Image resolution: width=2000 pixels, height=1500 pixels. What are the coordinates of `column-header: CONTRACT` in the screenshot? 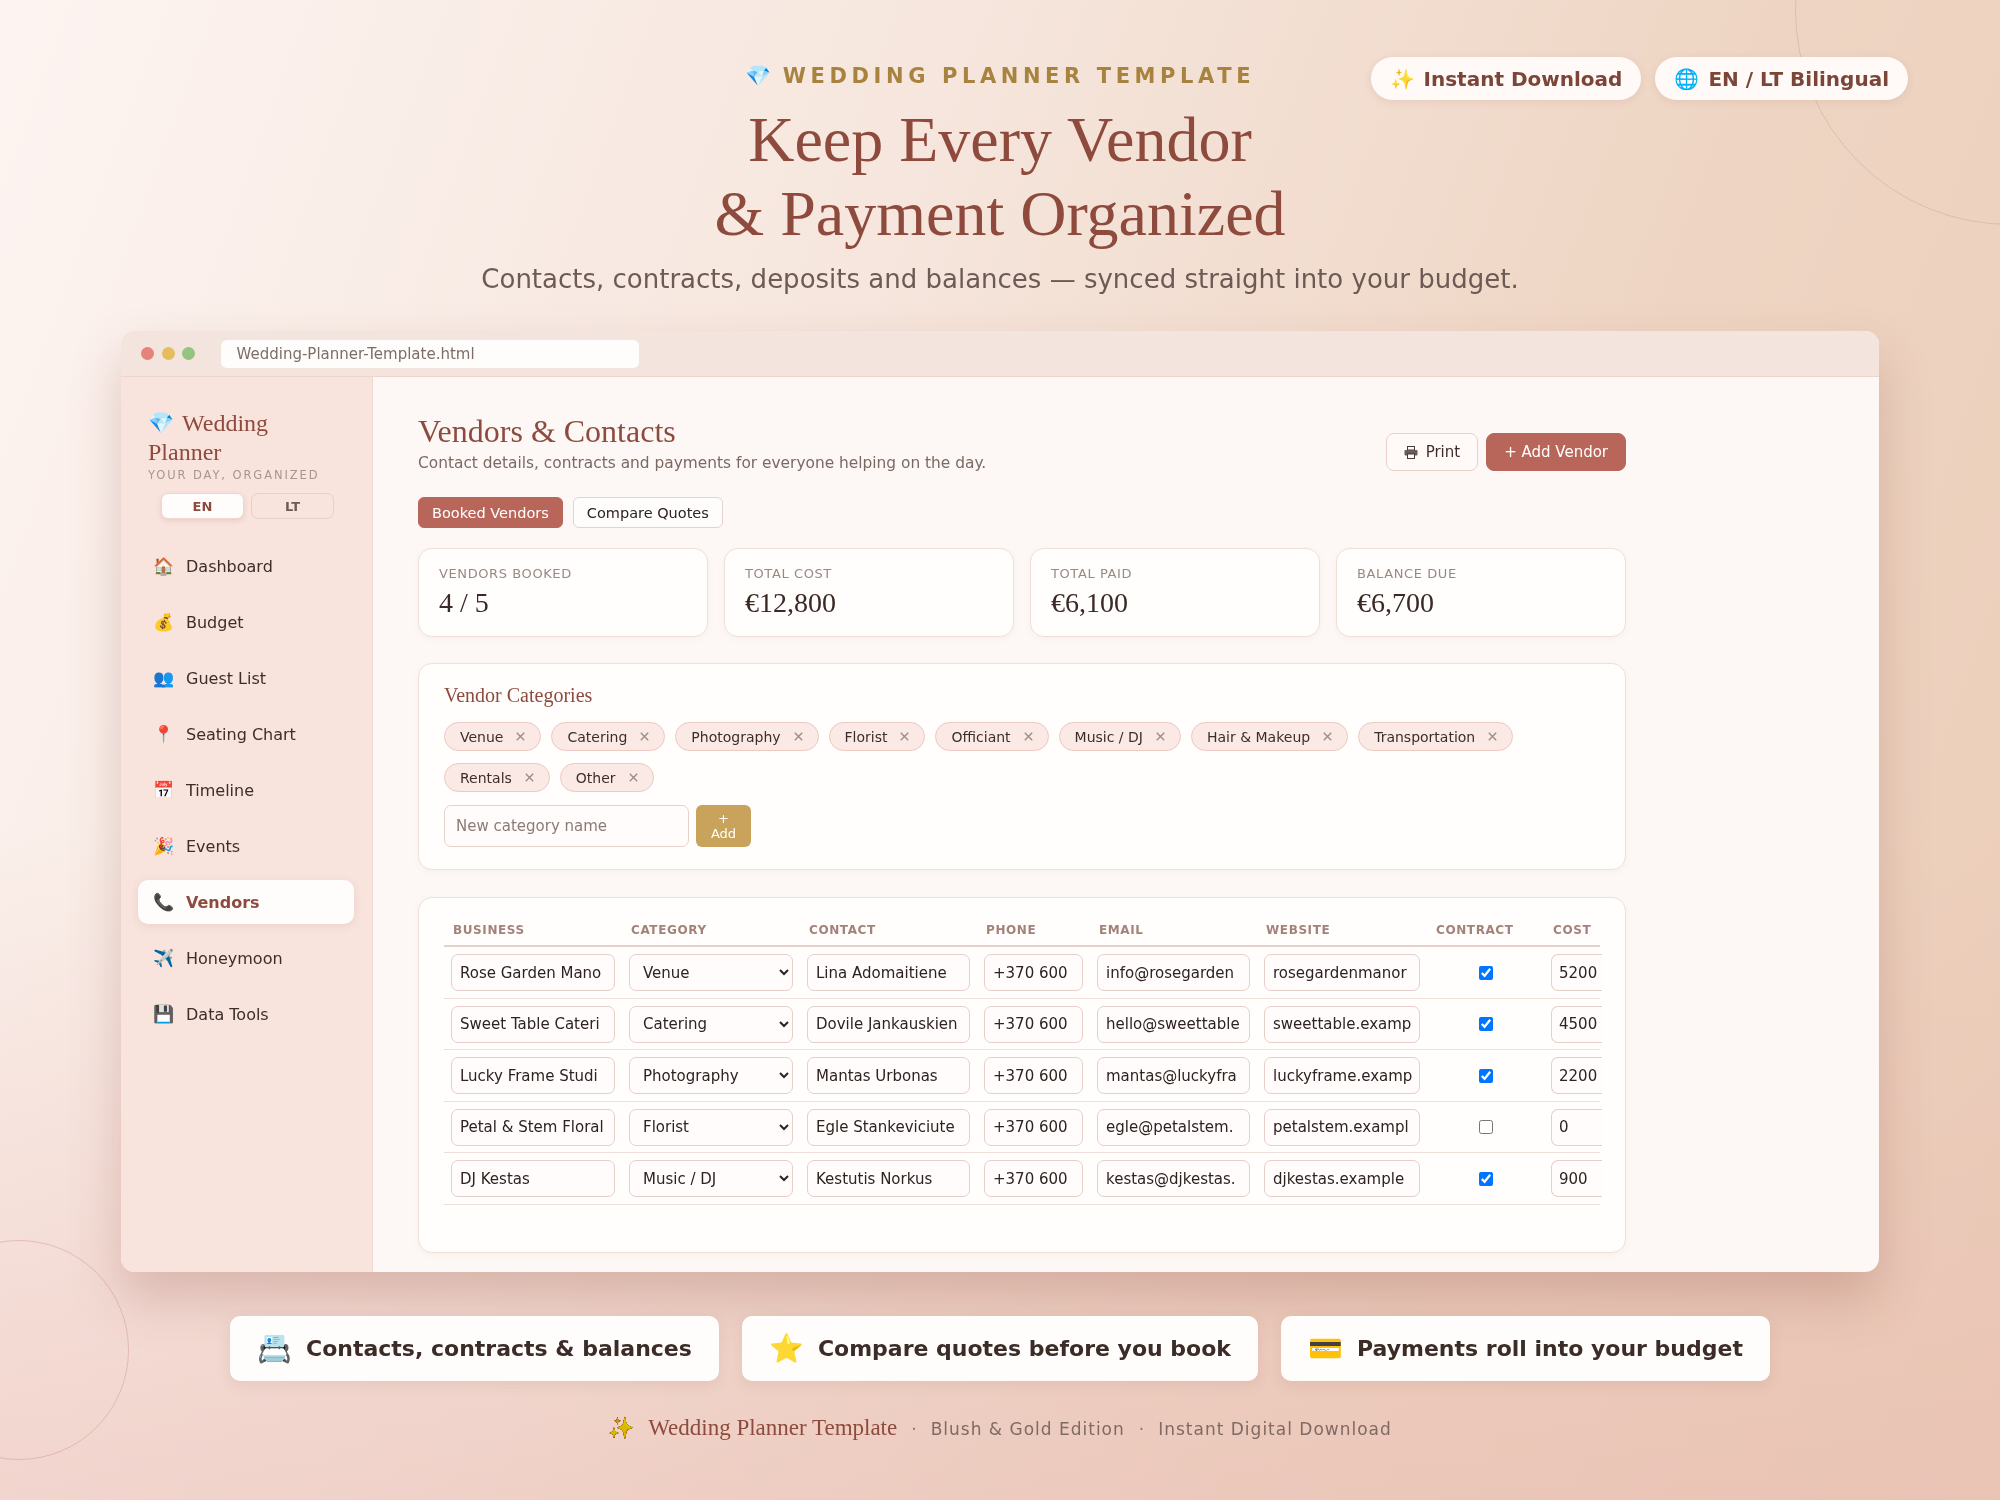 It's located at (1474, 931).